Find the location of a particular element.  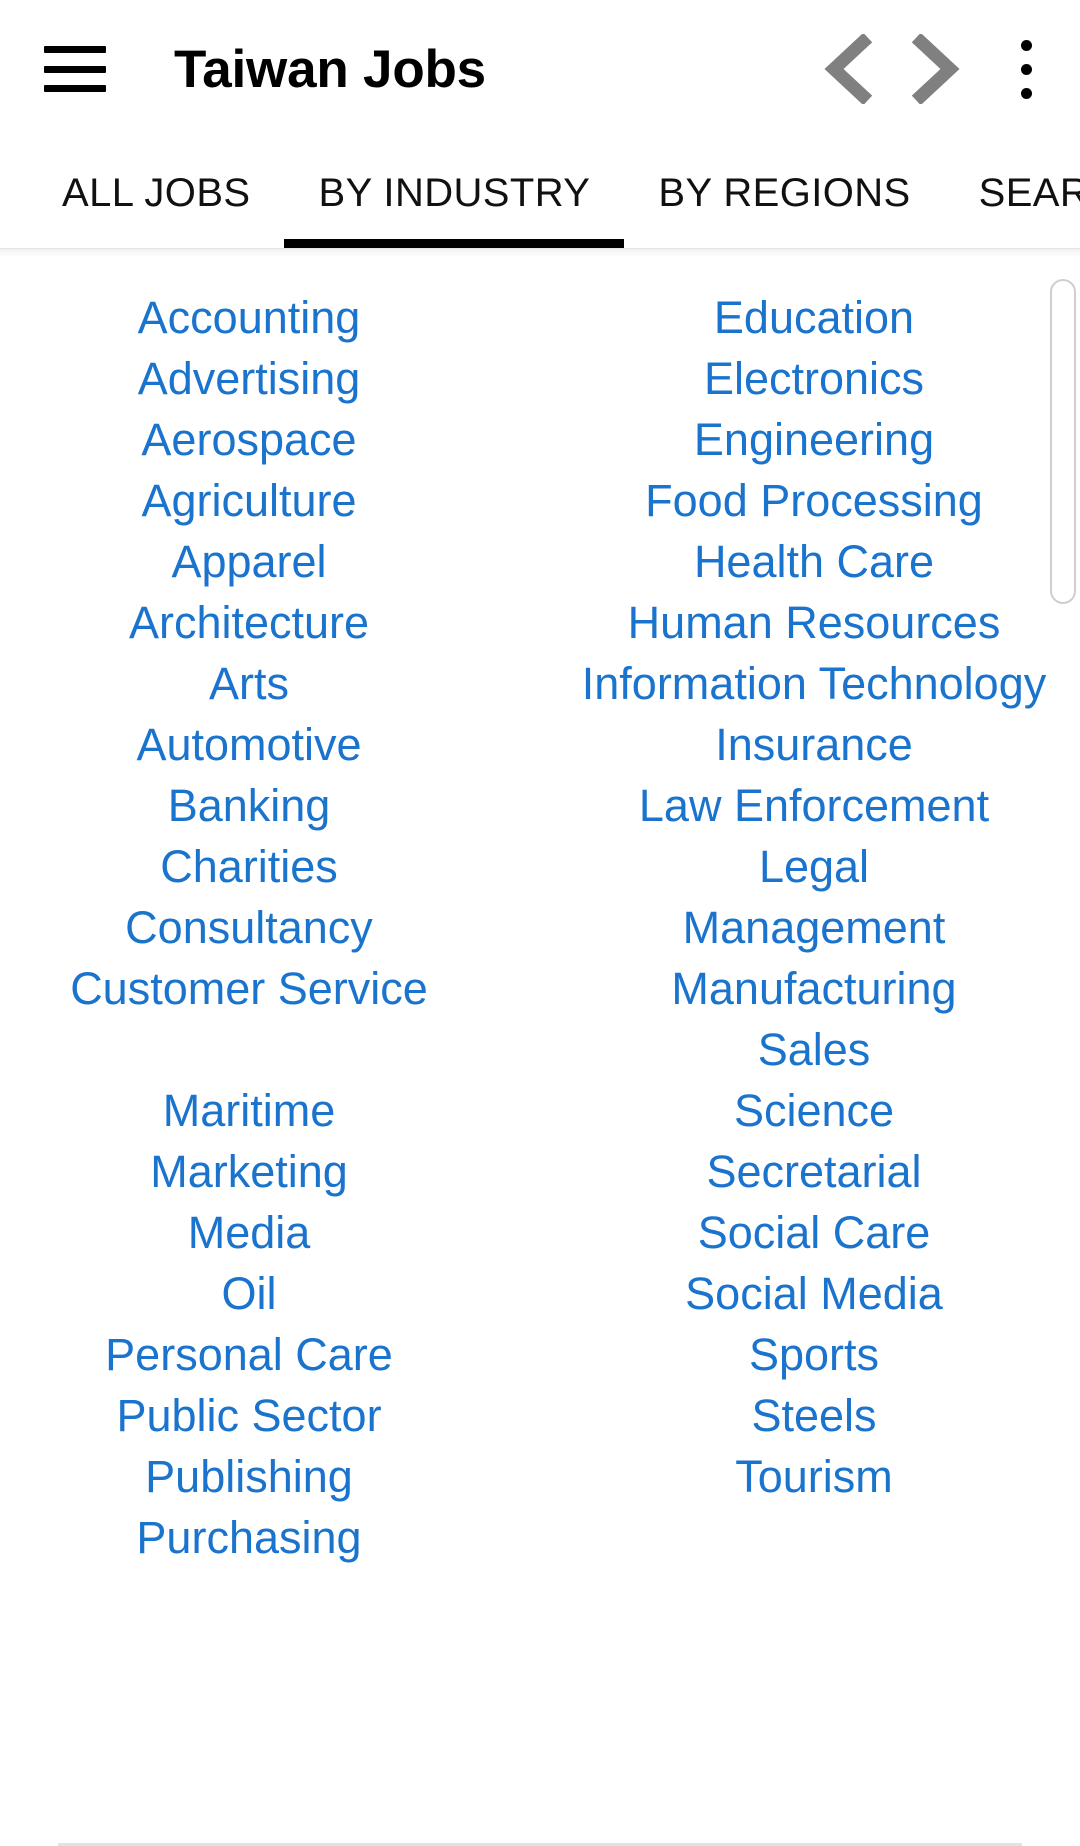

tab-all-jobs: ALL JOBS is located at coordinates (156, 193).